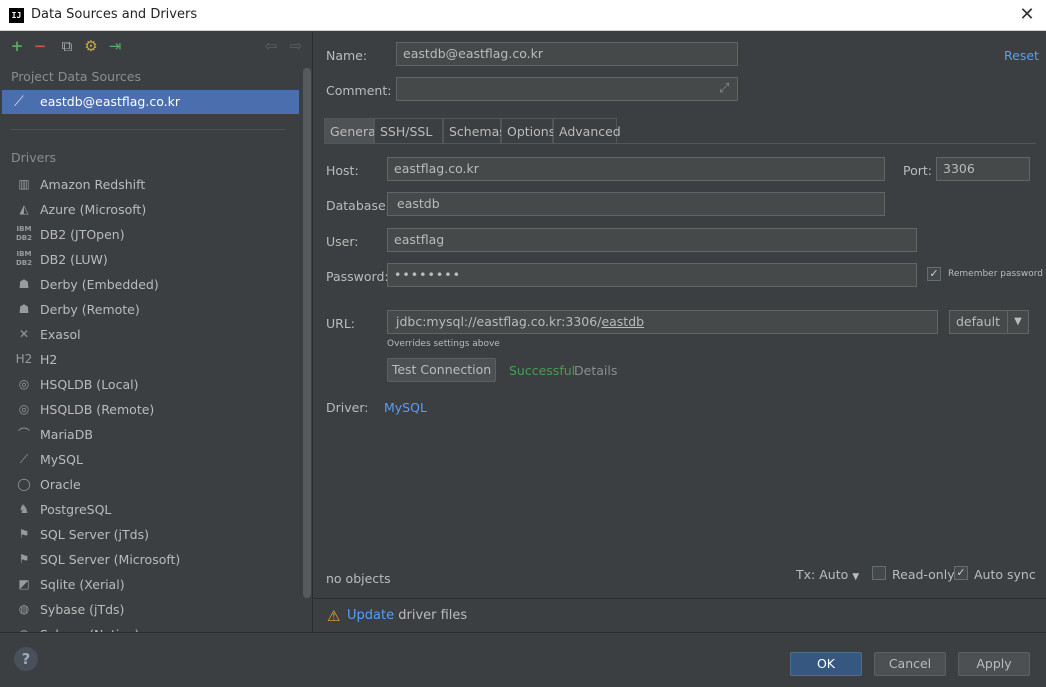 The width and height of the screenshot is (1046, 687). Describe the element at coordinates (91, 46) in the screenshot. I see `driver-settings-icon: ⚙` at that location.